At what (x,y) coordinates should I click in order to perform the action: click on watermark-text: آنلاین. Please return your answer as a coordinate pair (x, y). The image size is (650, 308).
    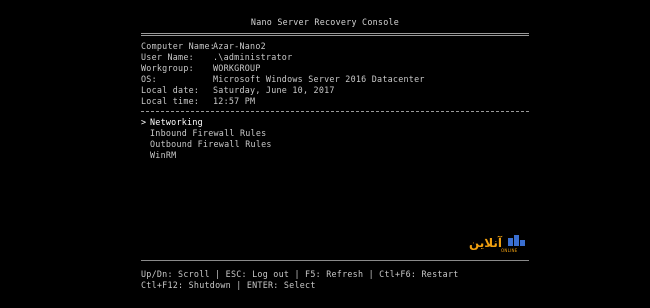
    Looking at the image, I should click on (486, 242).